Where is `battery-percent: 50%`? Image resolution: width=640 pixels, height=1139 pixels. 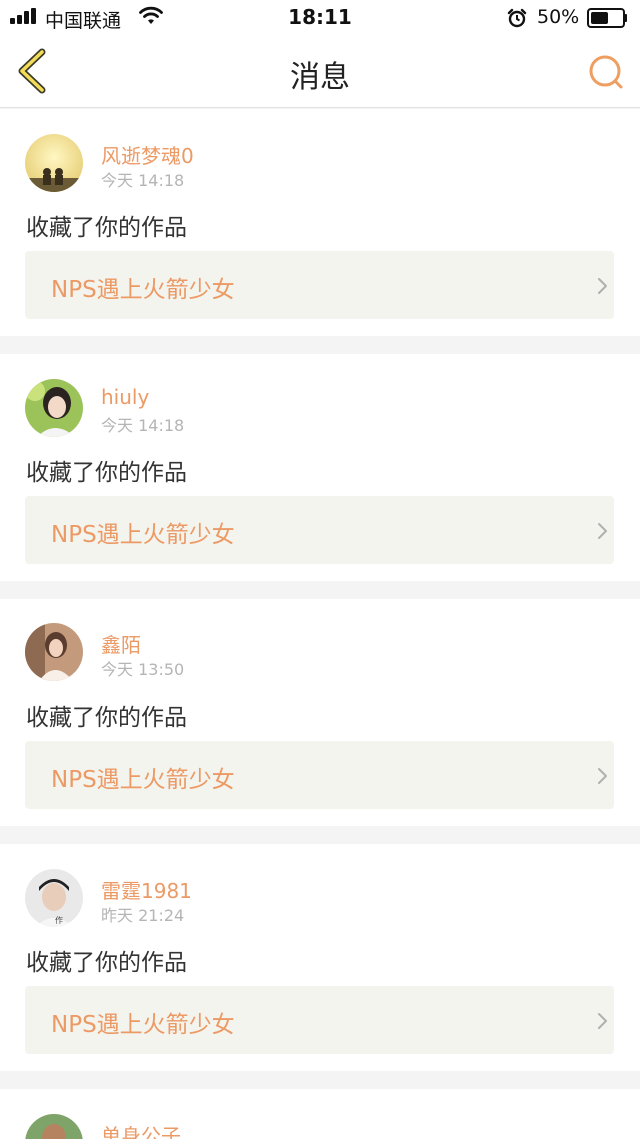
battery-percent: 50% is located at coordinates (558, 17).